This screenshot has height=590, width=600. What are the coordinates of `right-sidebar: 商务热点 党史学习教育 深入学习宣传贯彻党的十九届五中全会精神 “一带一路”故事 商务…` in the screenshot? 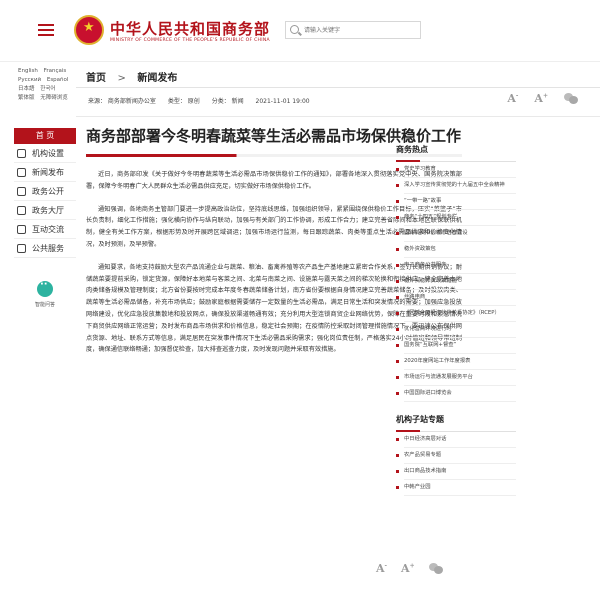 It's located at (456, 288).